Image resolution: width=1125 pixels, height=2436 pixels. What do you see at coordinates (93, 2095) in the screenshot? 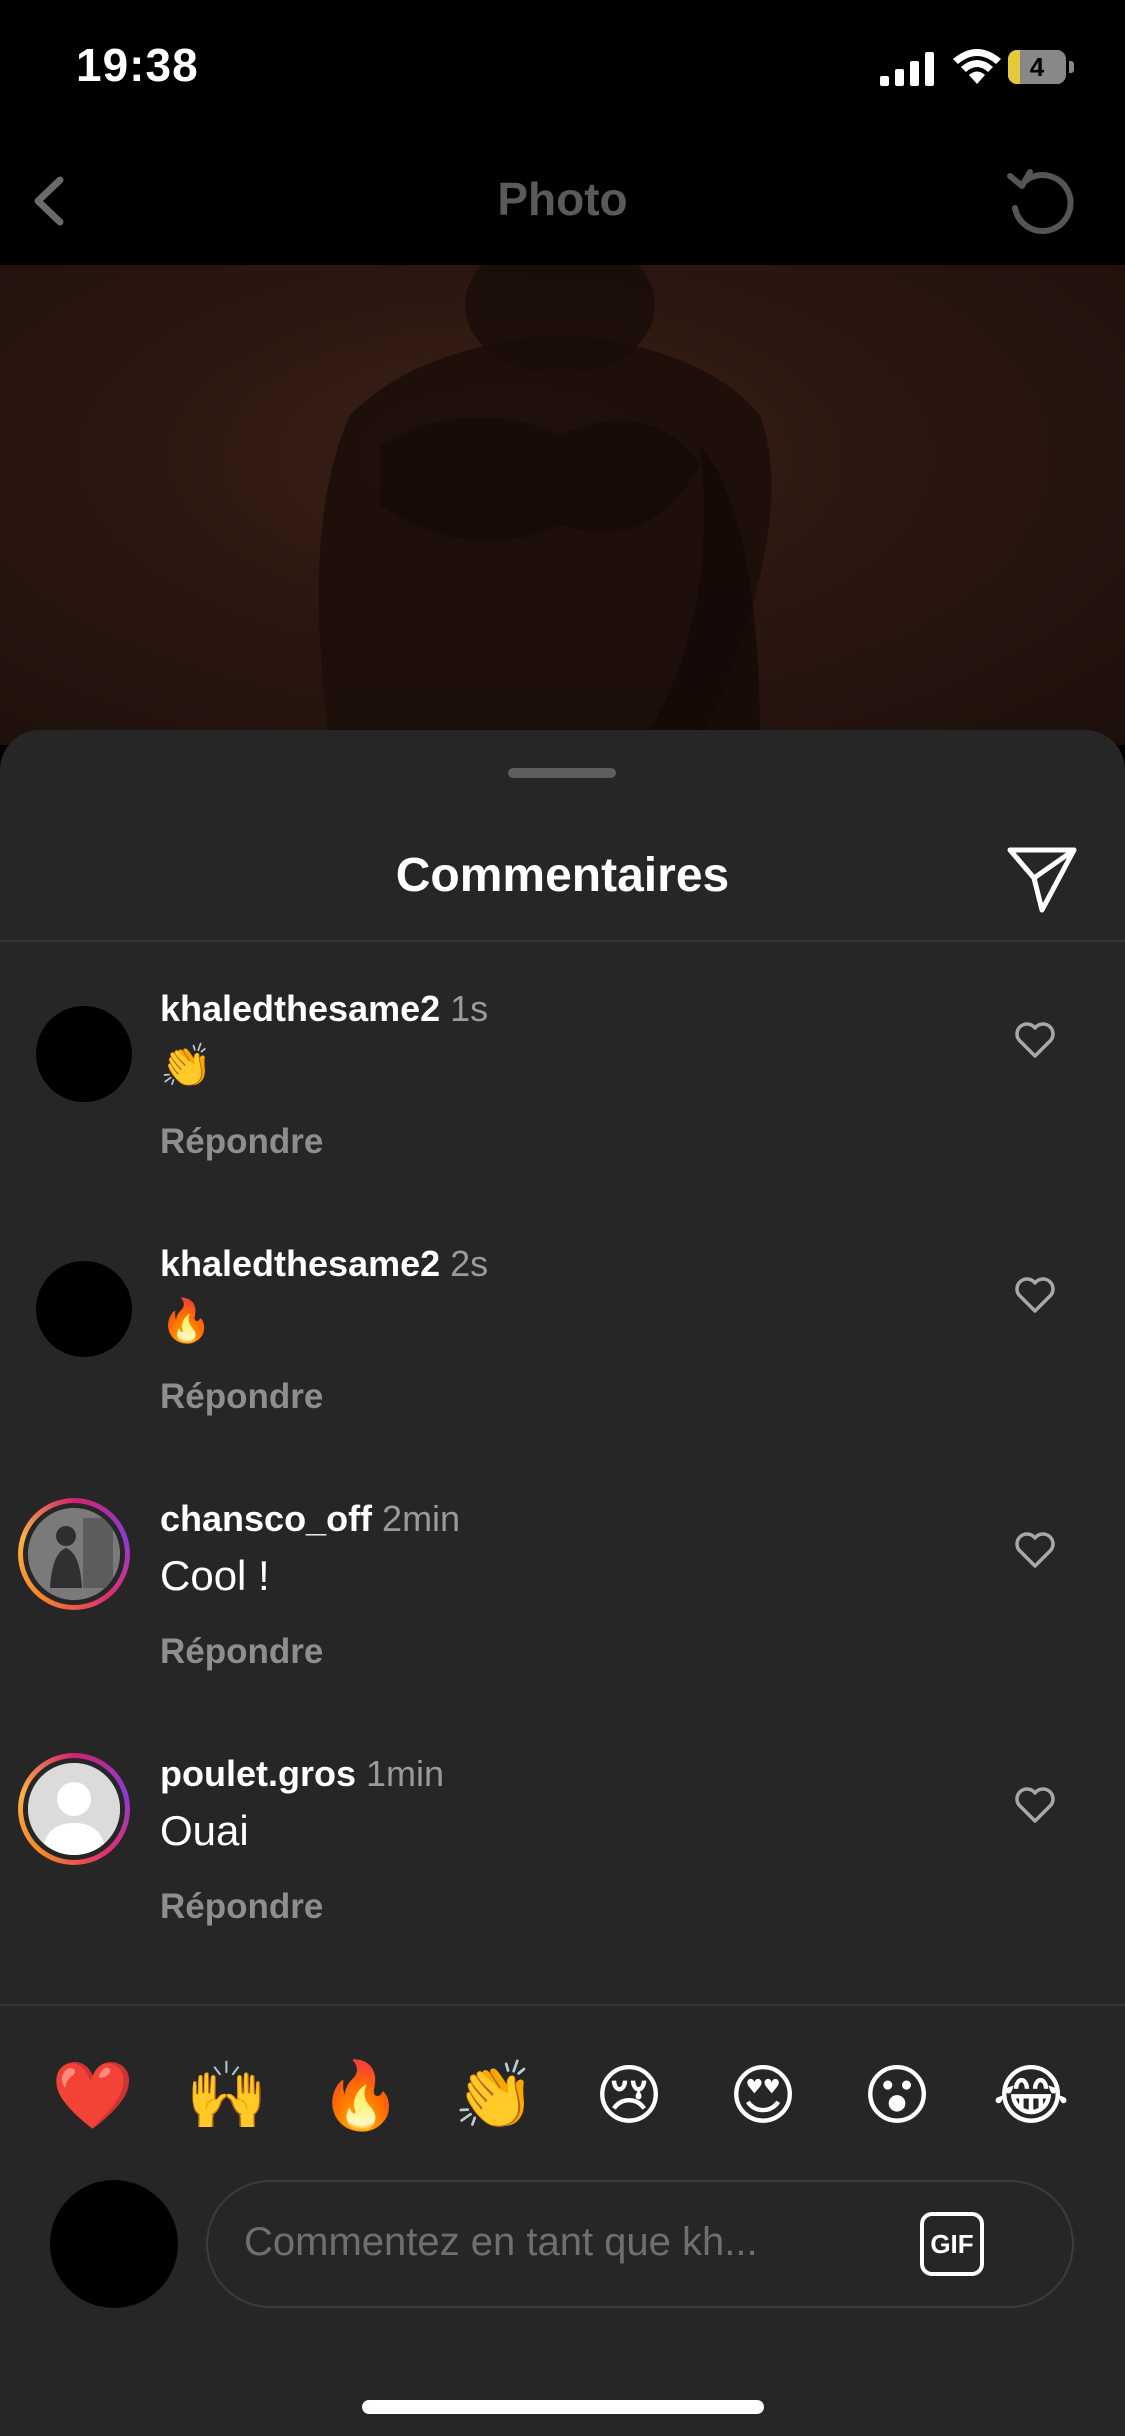
I see `reaction-heart: ❤️` at bounding box center [93, 2095].